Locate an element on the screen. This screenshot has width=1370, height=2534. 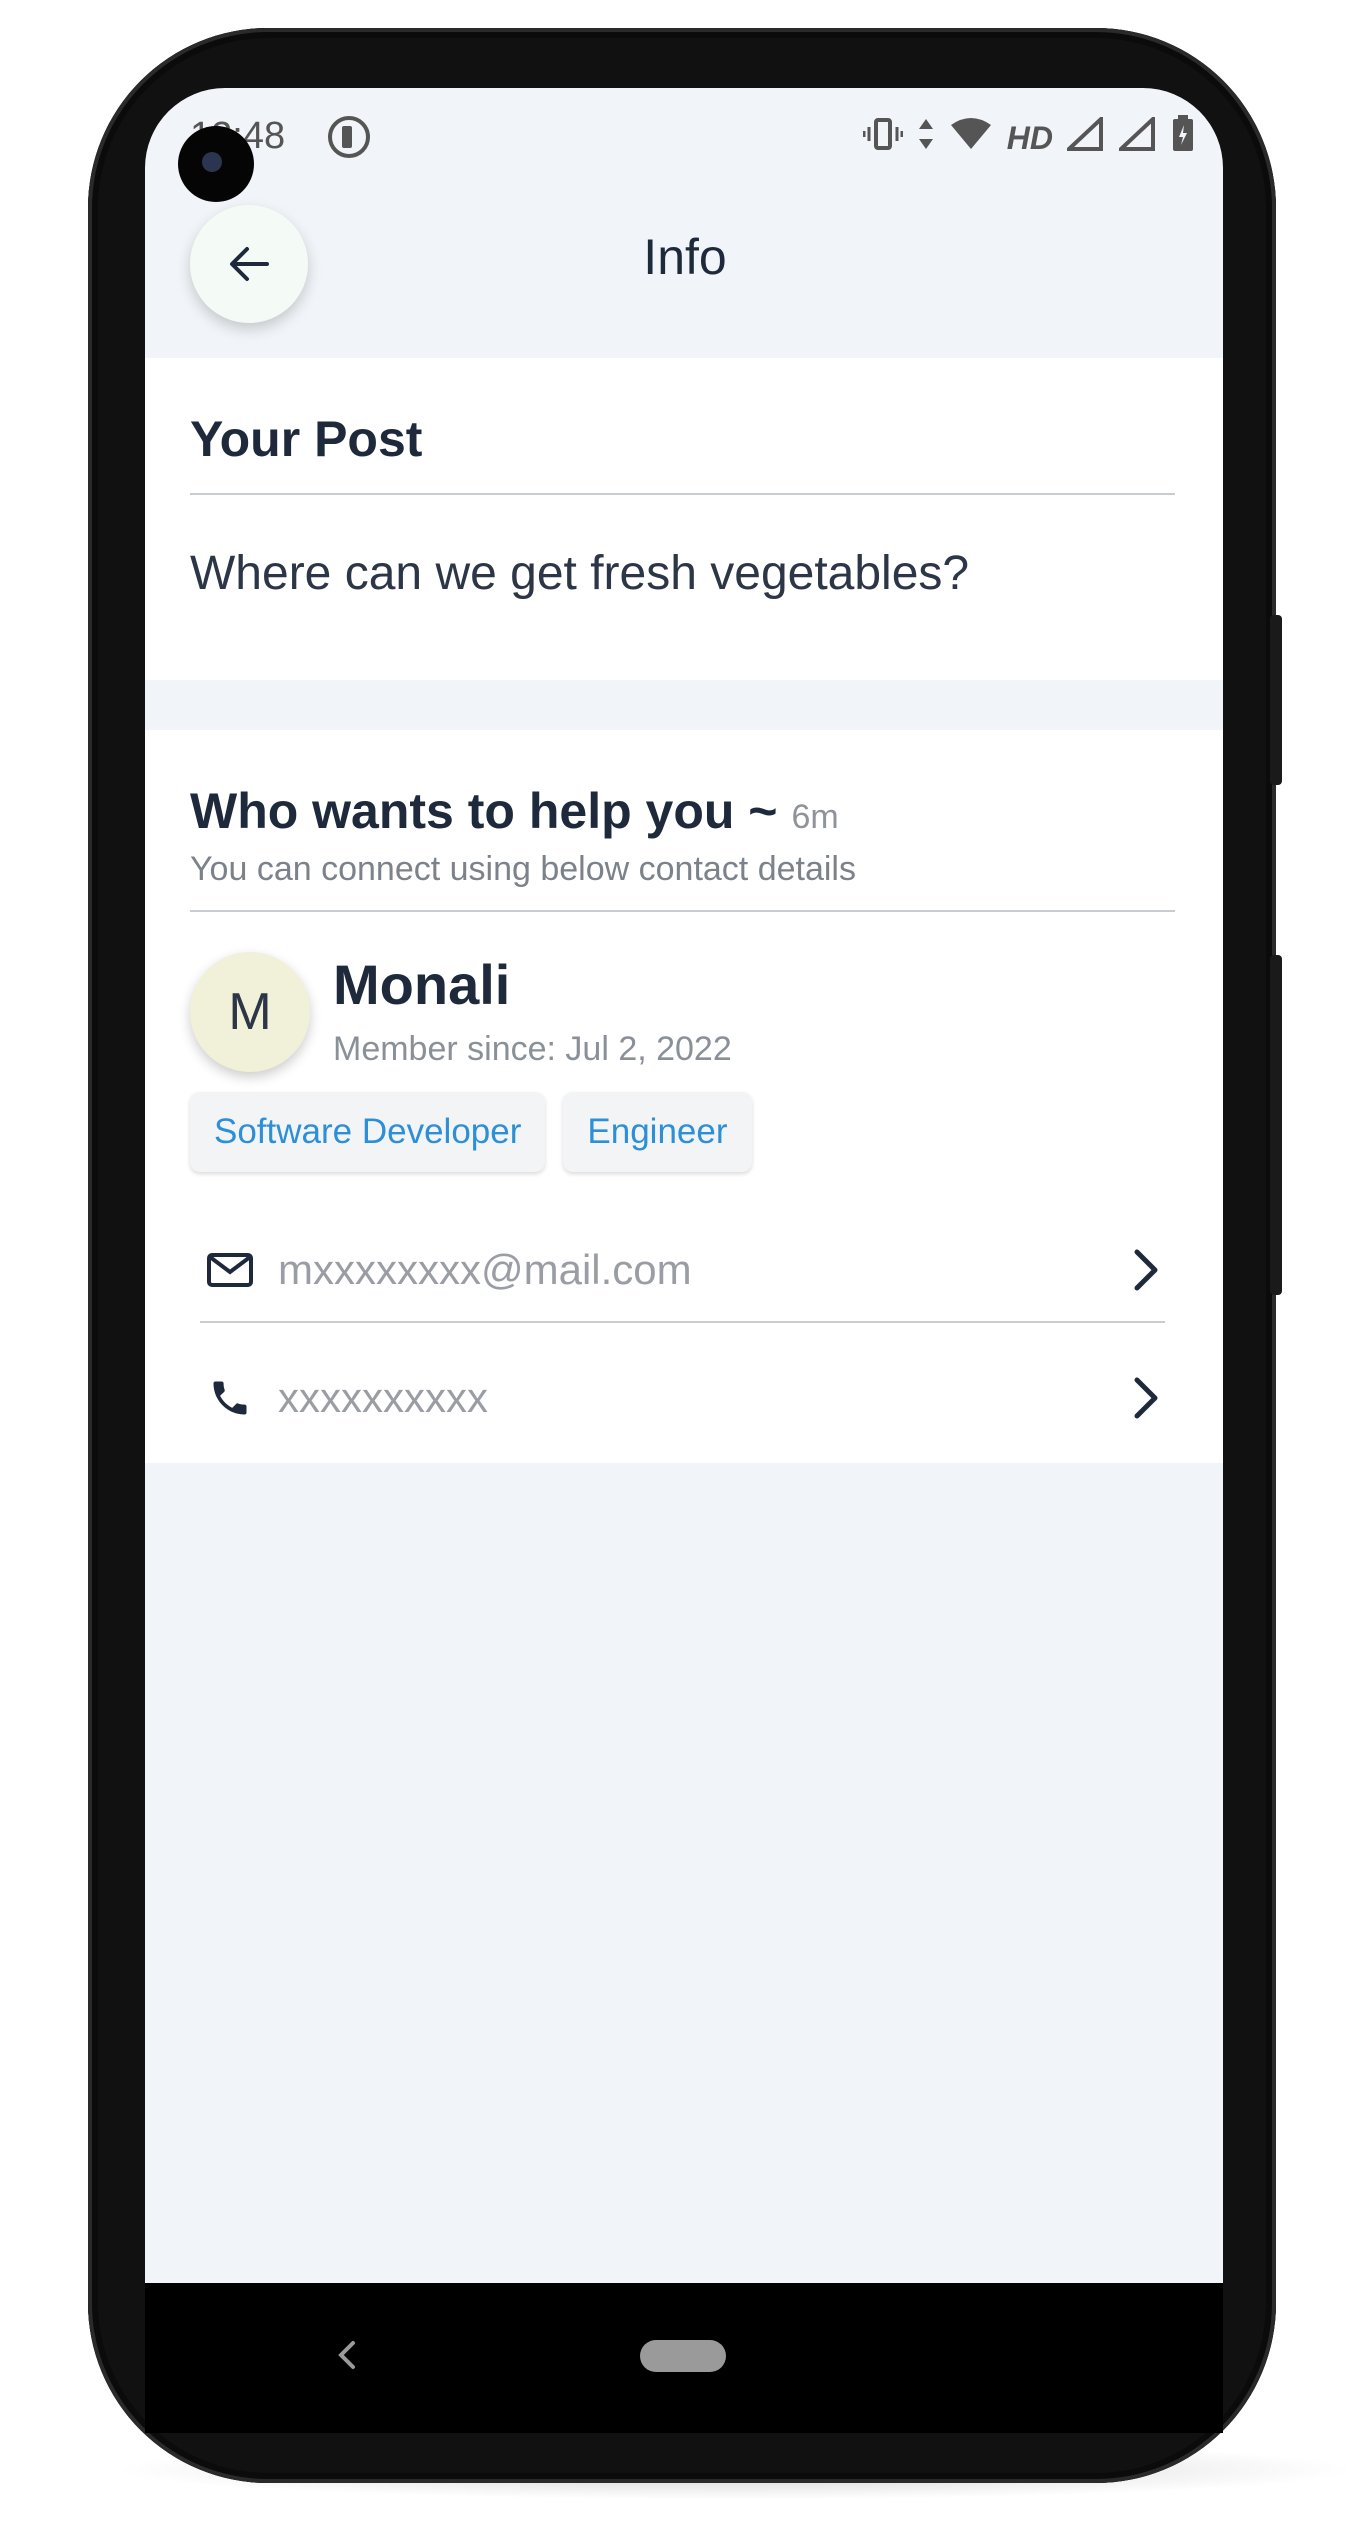
wifi-icon is located at coordinates (971, 138).